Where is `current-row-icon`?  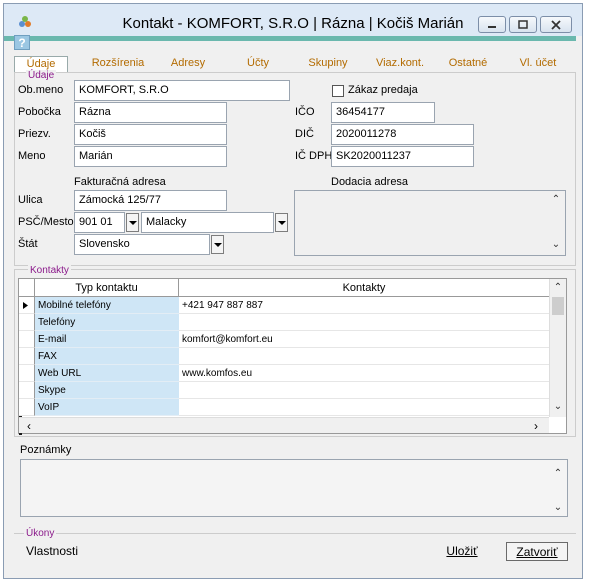 current-row-icon is located at coordinates (25, 305).